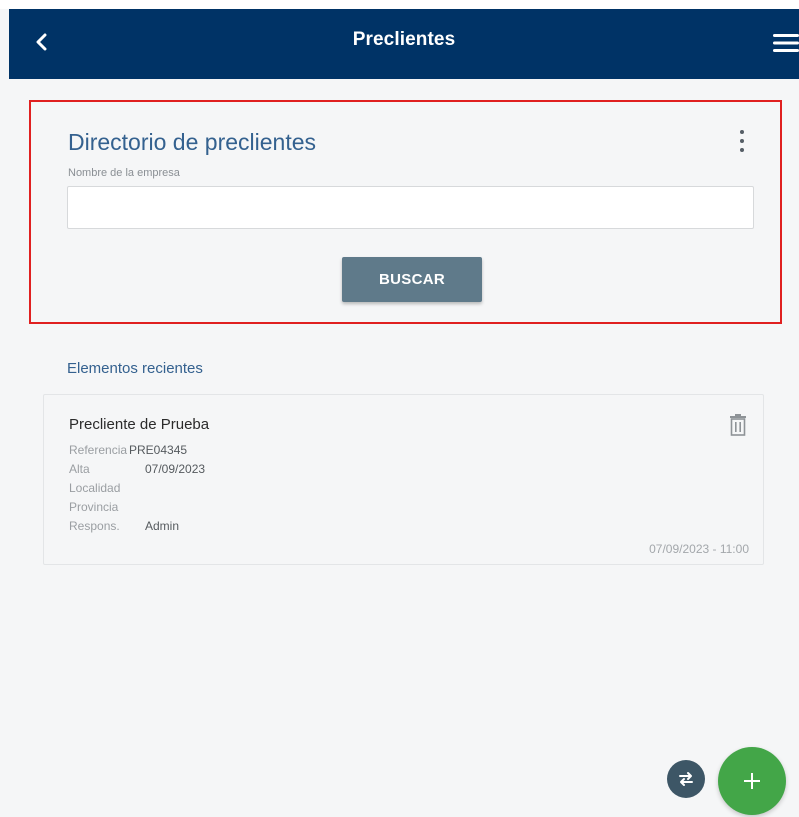 The width and height of the screenshot is (799, 817). Describe the element at coordinates (699, 549) in the screenshot. I see `item-timestamp: 07/09/2023 - 11:00` at that location.